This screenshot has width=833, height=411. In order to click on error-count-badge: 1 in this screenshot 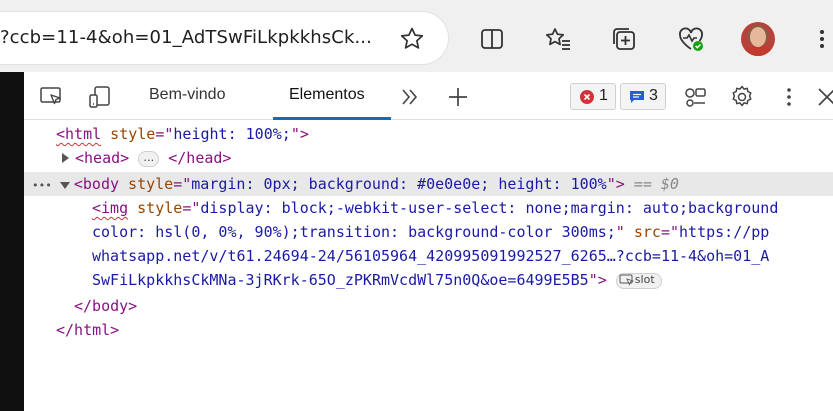, I will do `click(593, 96)`.